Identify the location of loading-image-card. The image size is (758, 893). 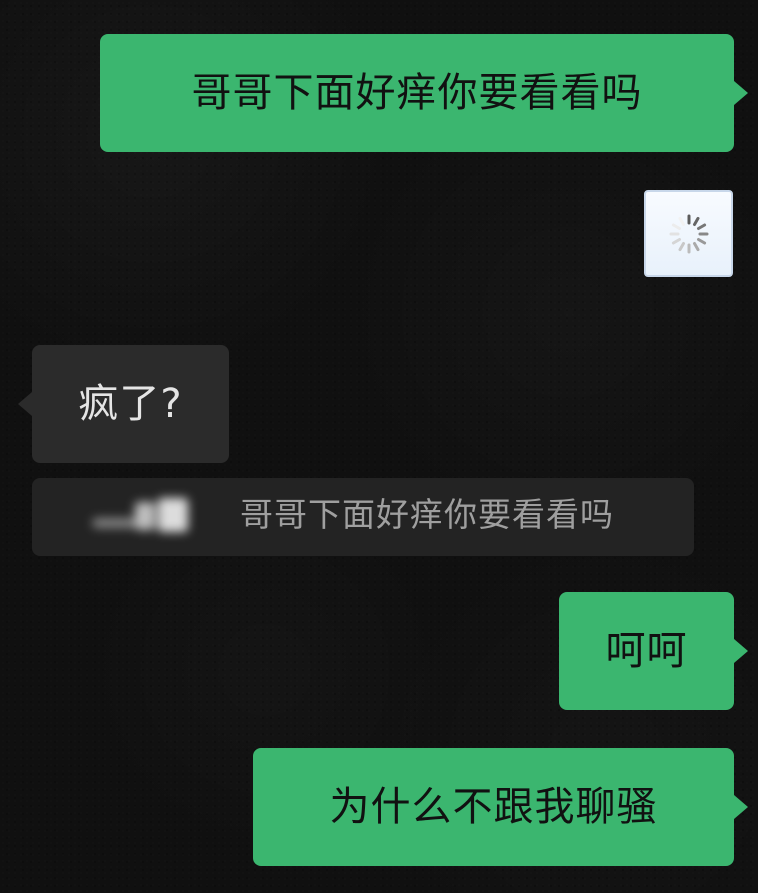
(688, 233).